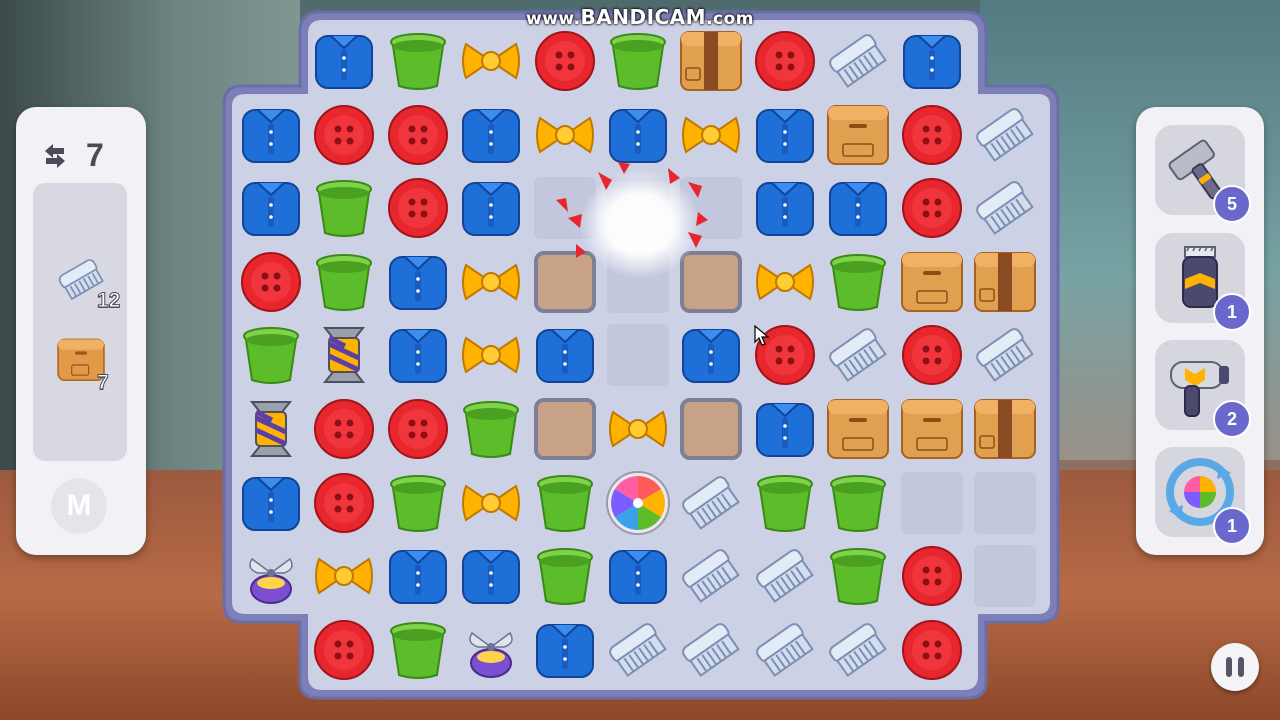  I want to click on red-button-icon, so click(932, 576).